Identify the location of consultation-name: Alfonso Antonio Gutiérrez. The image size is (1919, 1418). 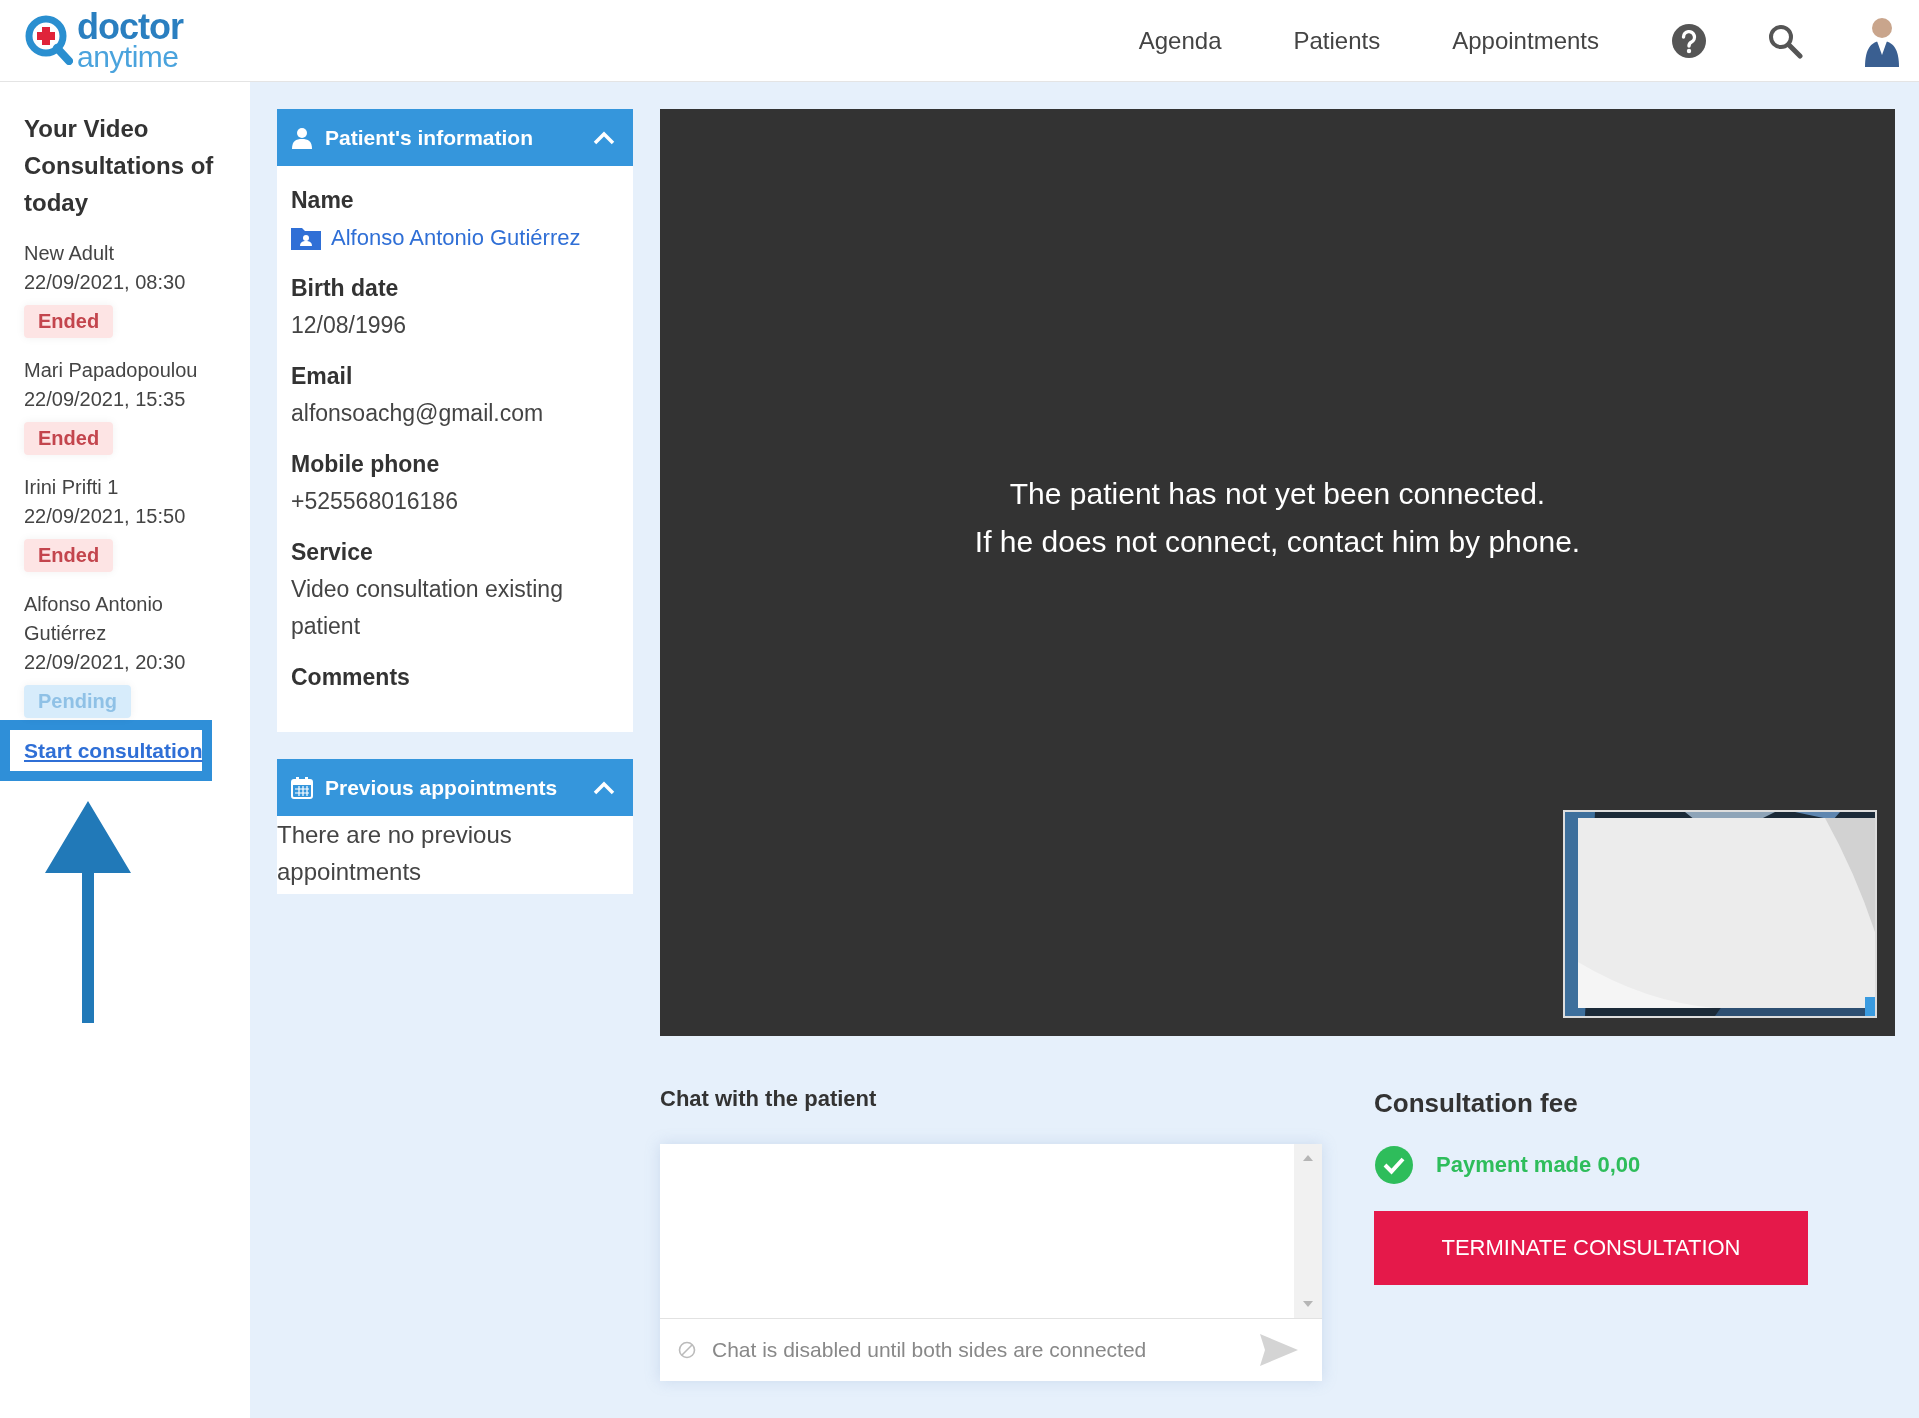
(125, 619).